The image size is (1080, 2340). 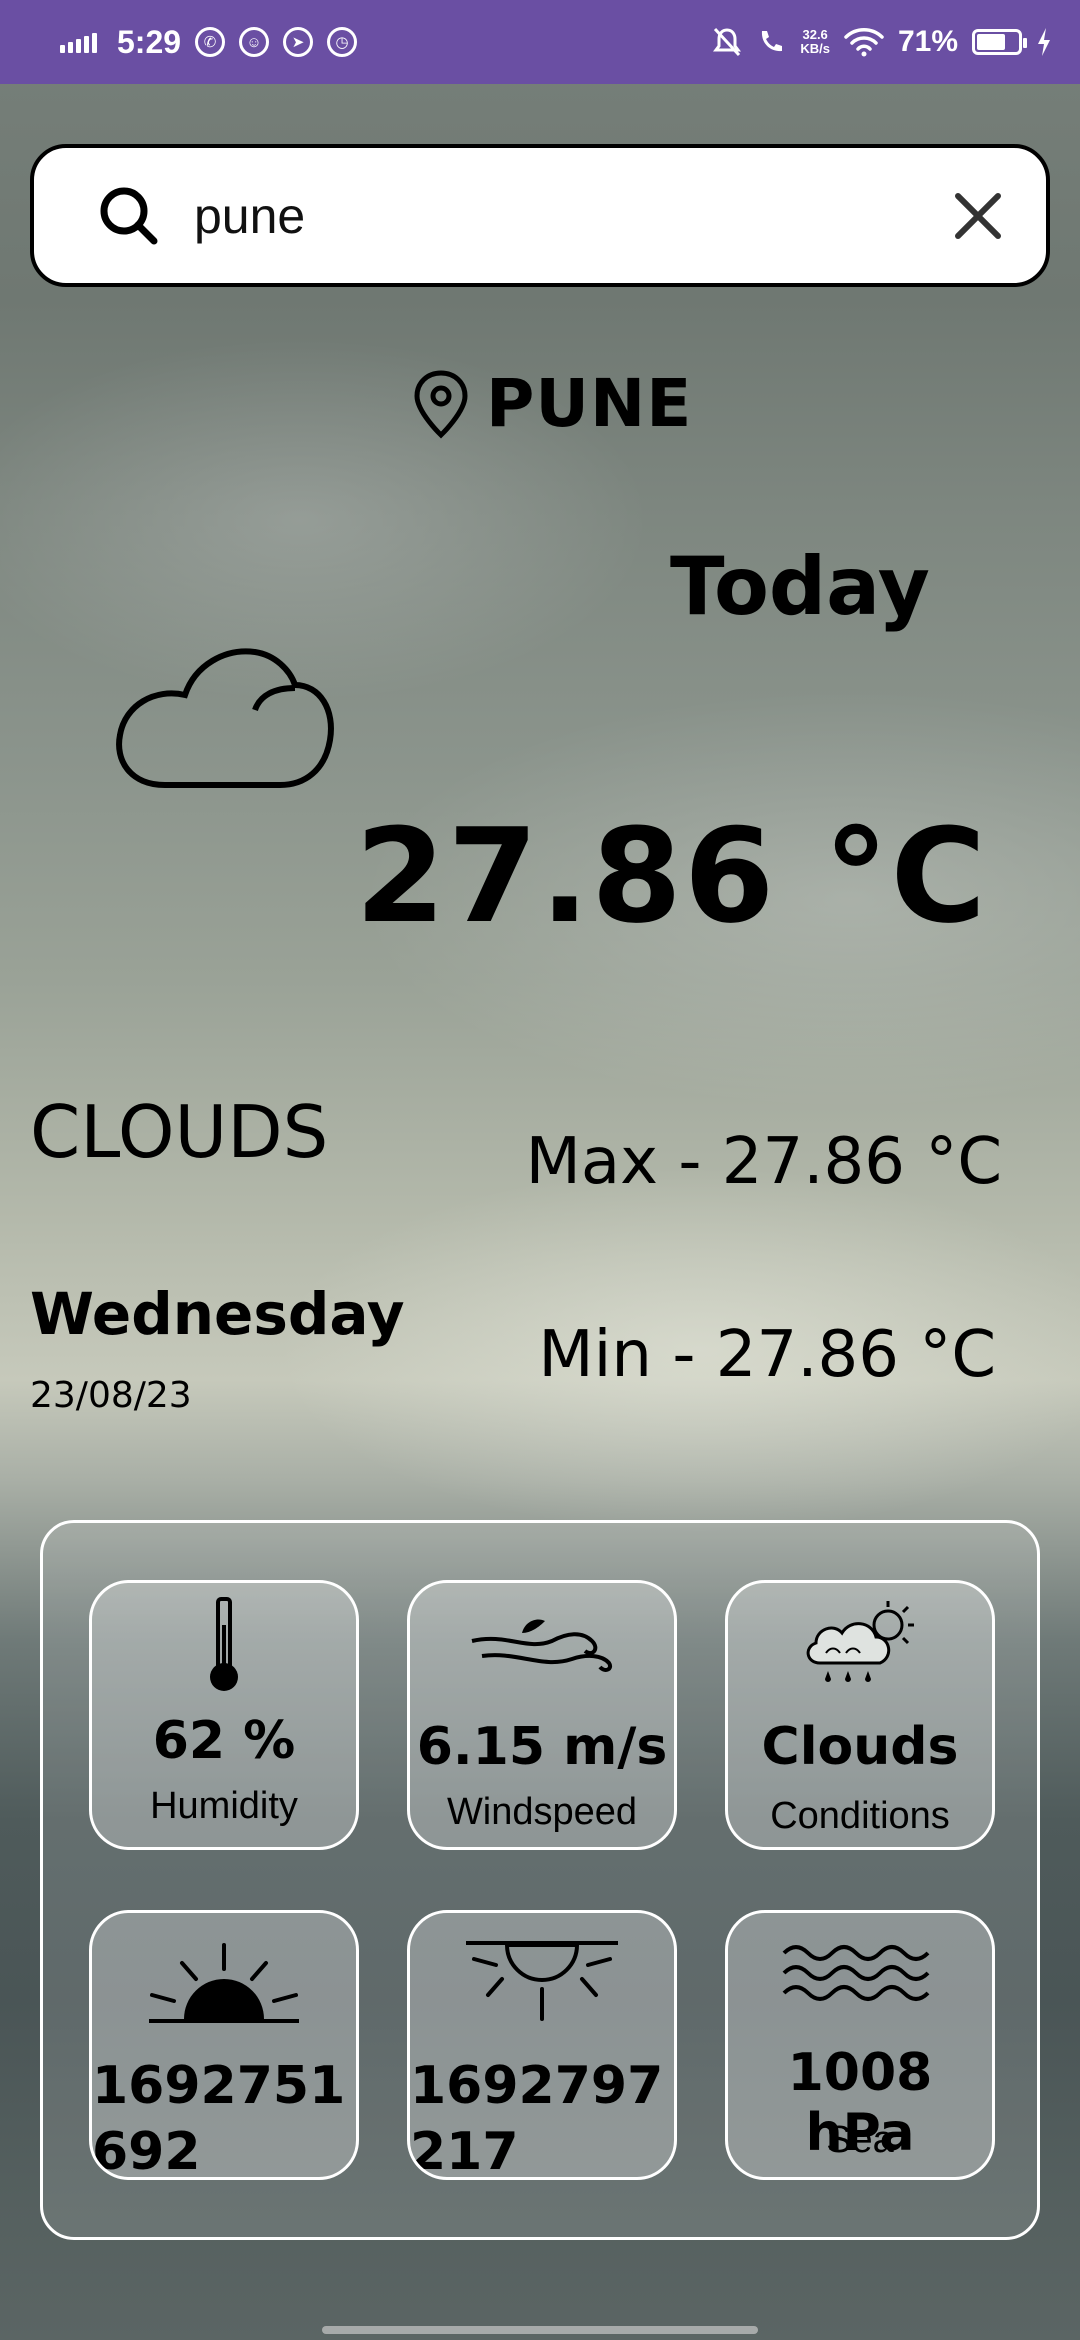 What do you see at coordinates (860, 2140) in the screenshot?
I see `sea-pressure-label: Sea` at bounding box center [860, 2140].